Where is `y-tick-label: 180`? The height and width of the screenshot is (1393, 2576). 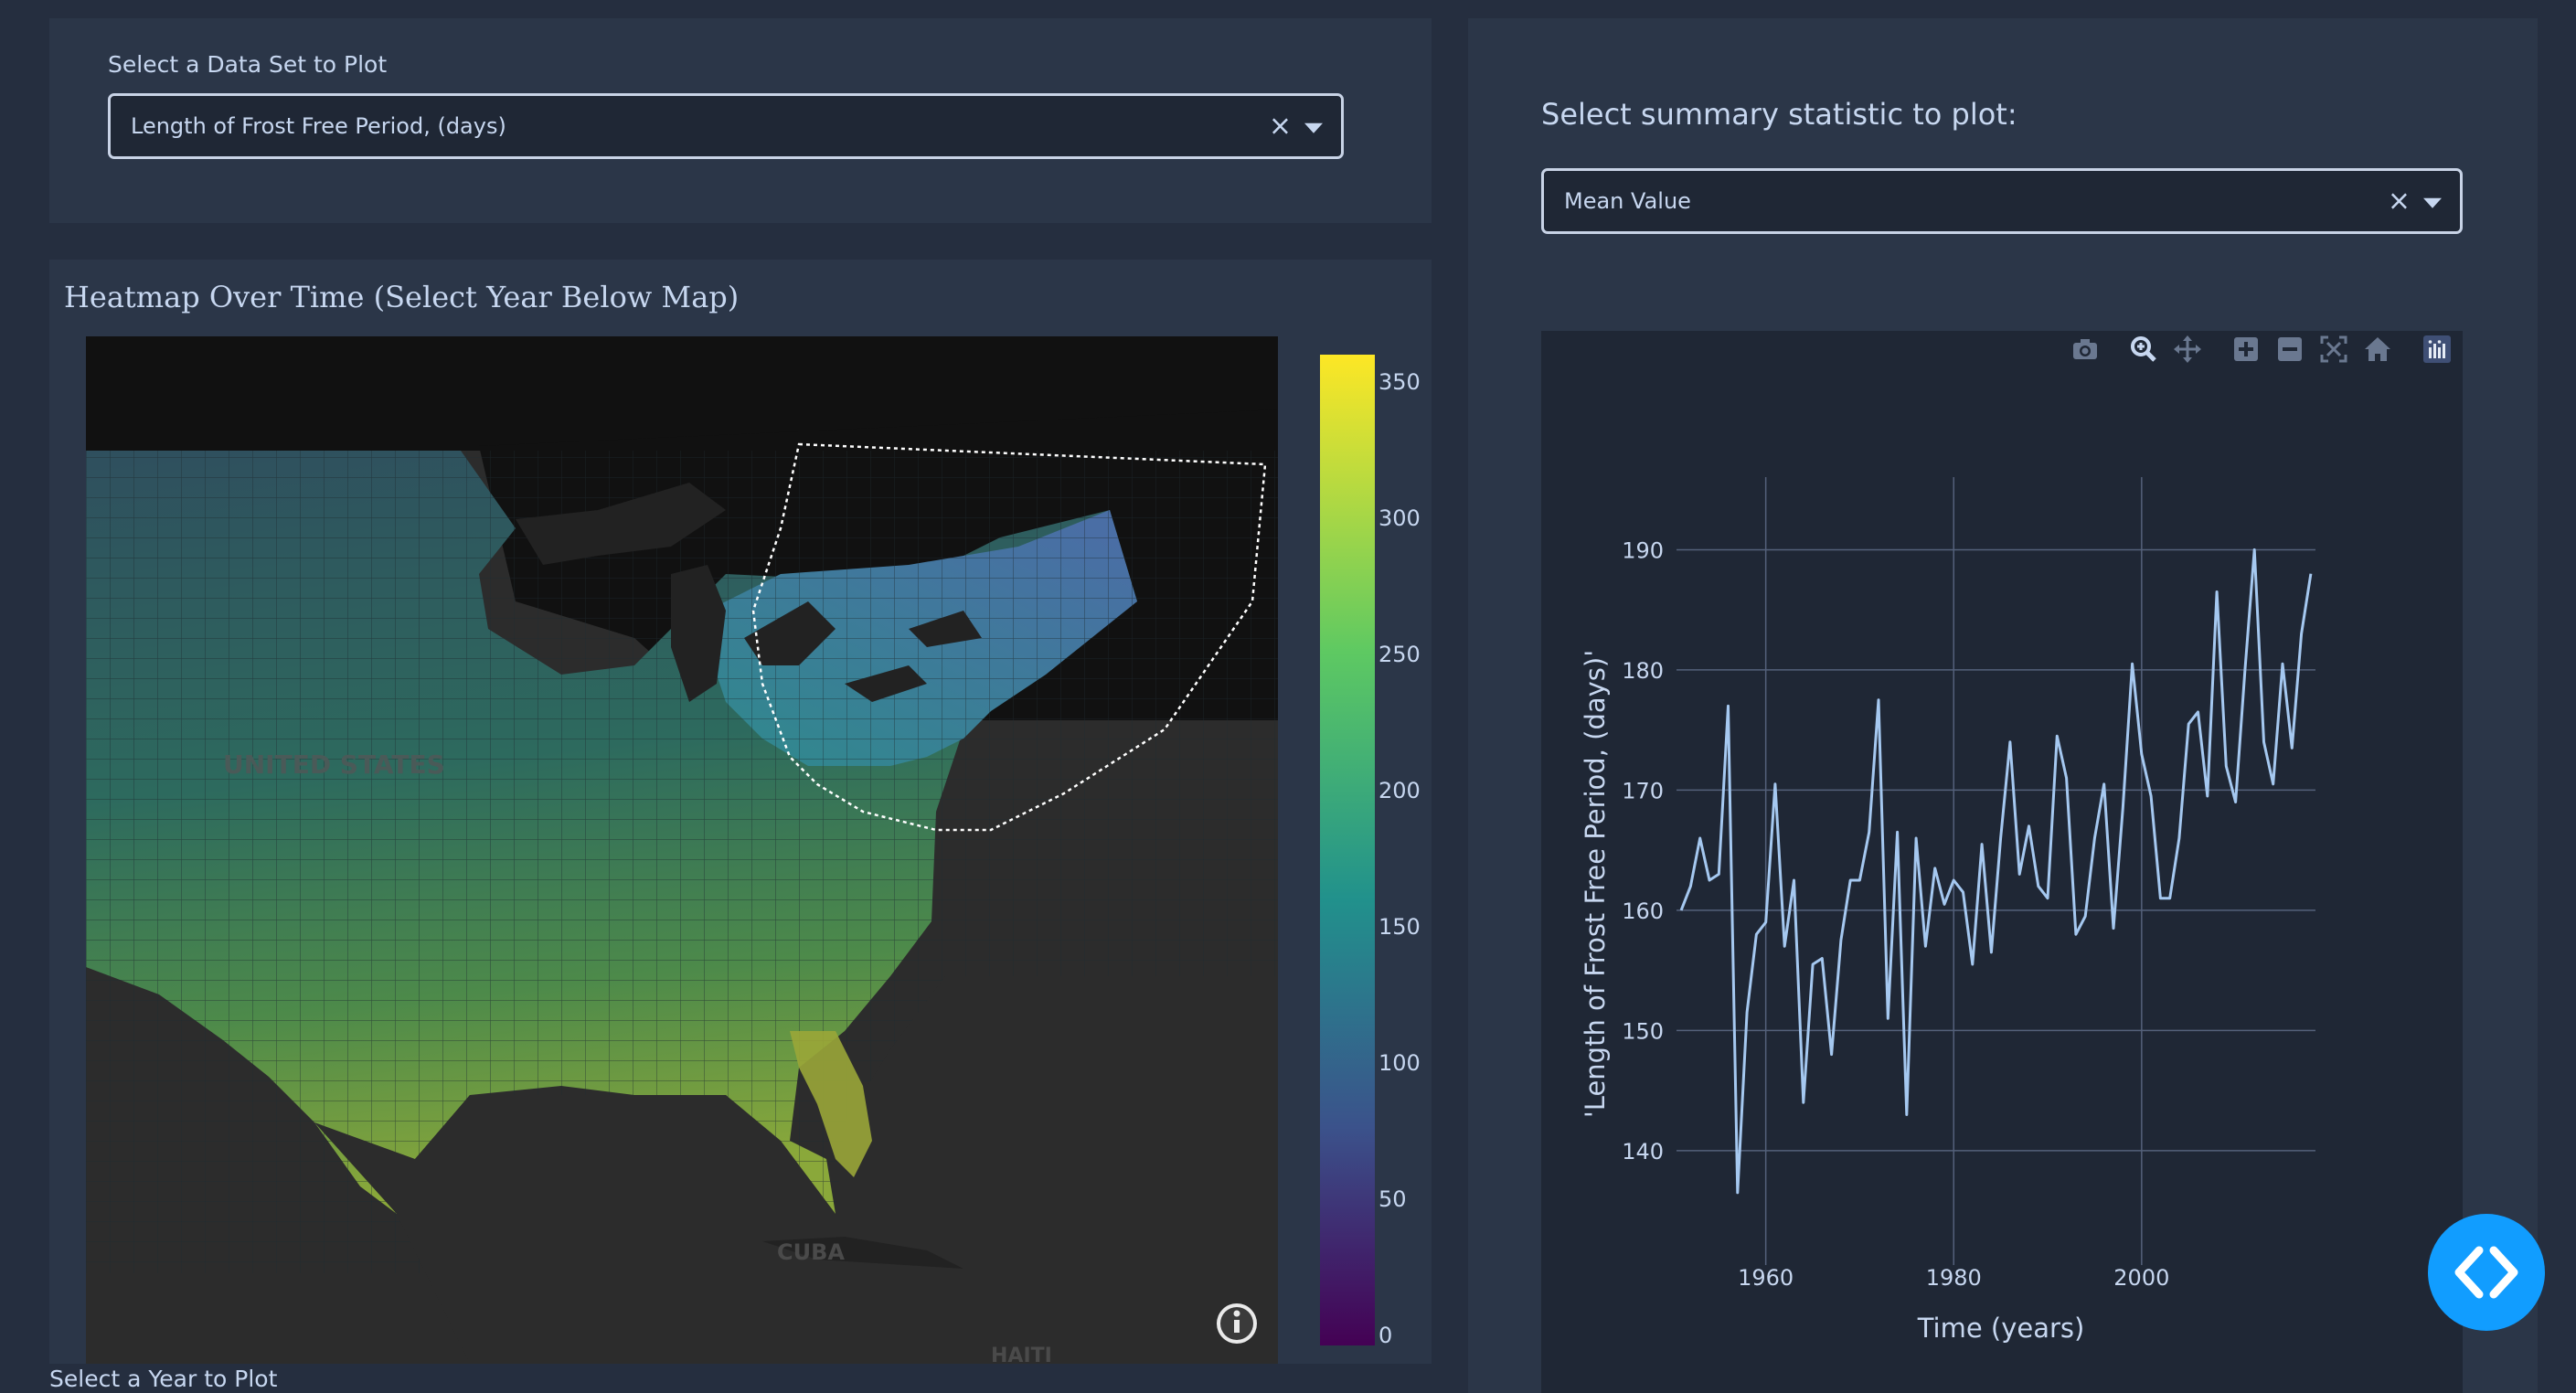
y-tick-label: 180 is located at coordinates (1643, 671).